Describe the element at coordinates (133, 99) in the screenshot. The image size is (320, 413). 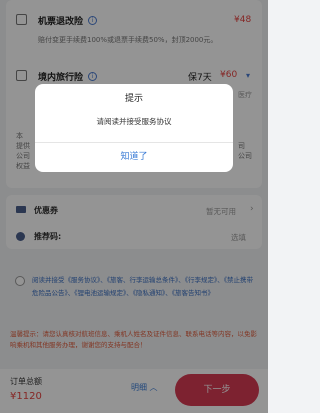
I see `dialog-title: 提示` at that location.